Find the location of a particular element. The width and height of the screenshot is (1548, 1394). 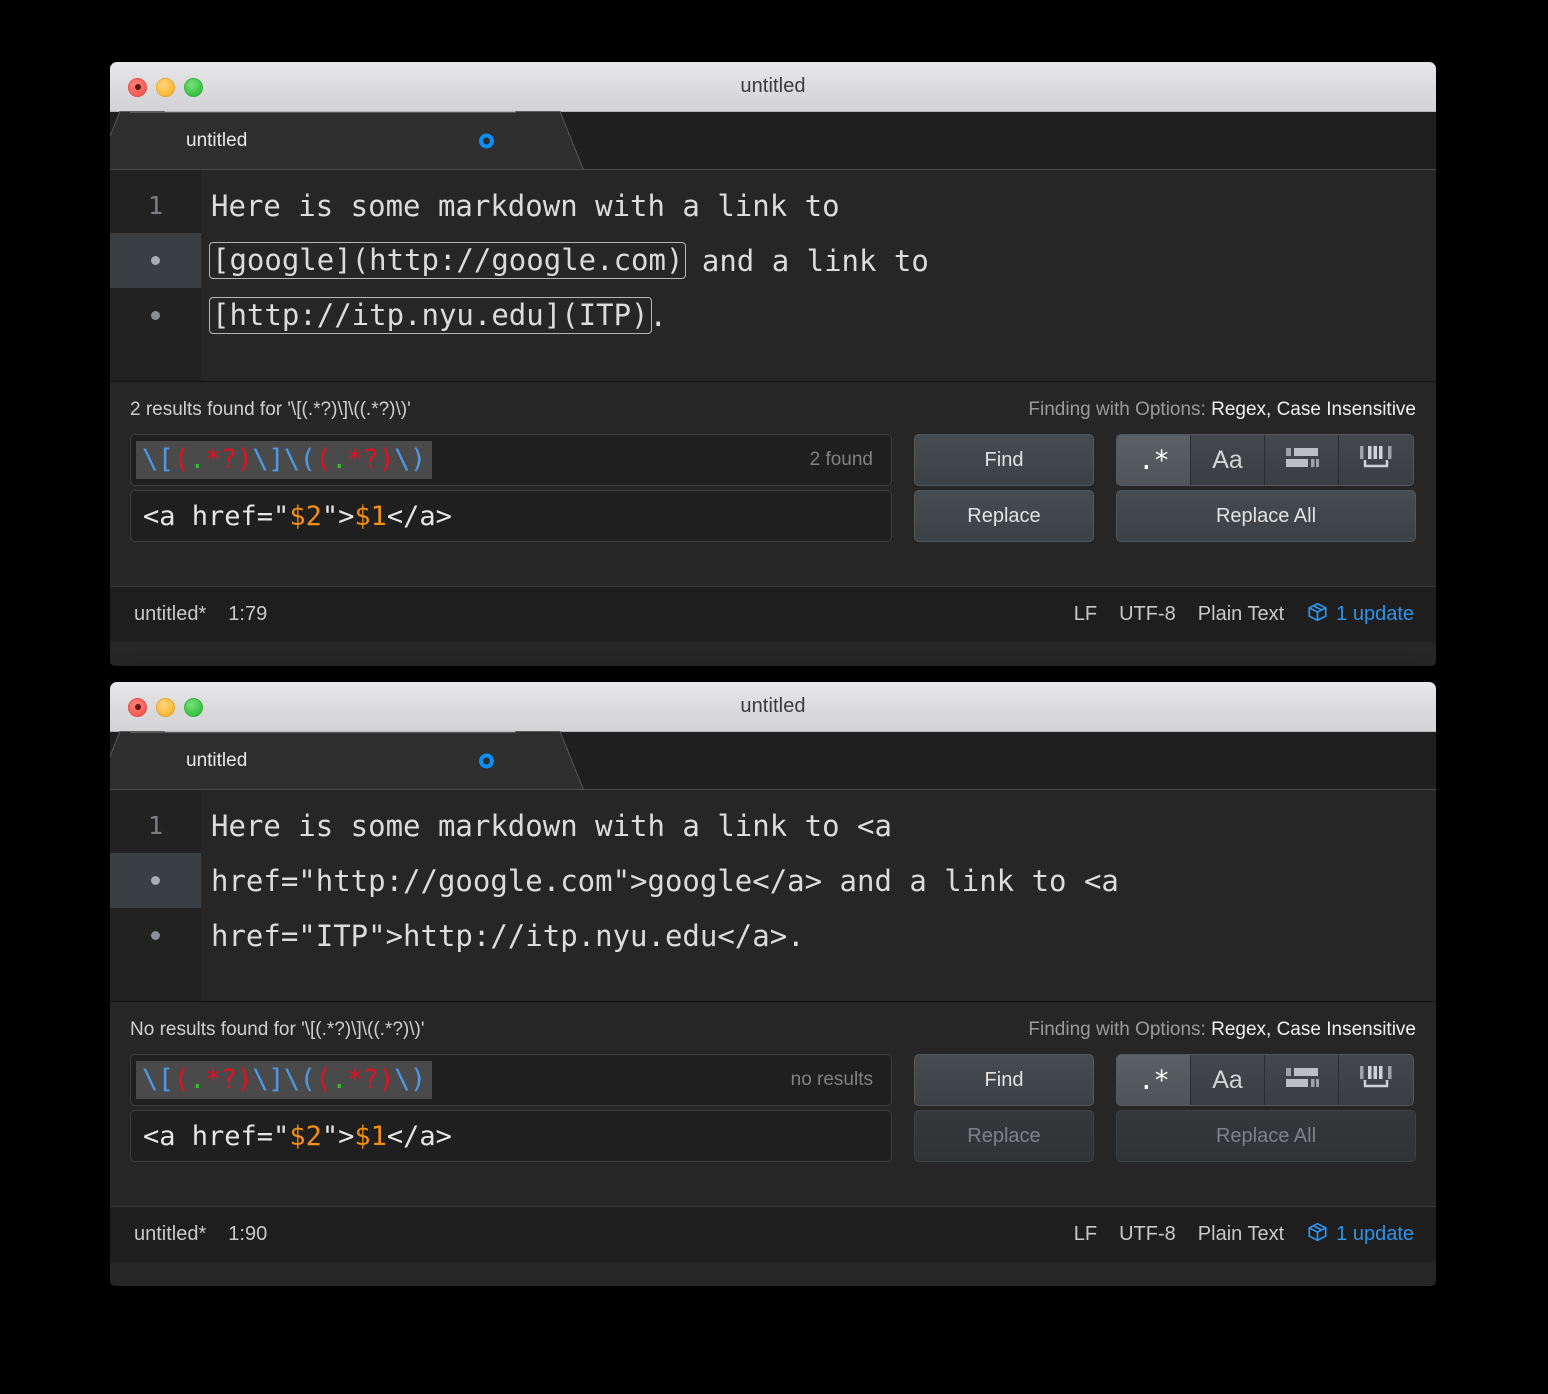

status-bar: untitled* 1:79 LF UTF-8 Plain Text 1 update is located at coordinates (773, 614).